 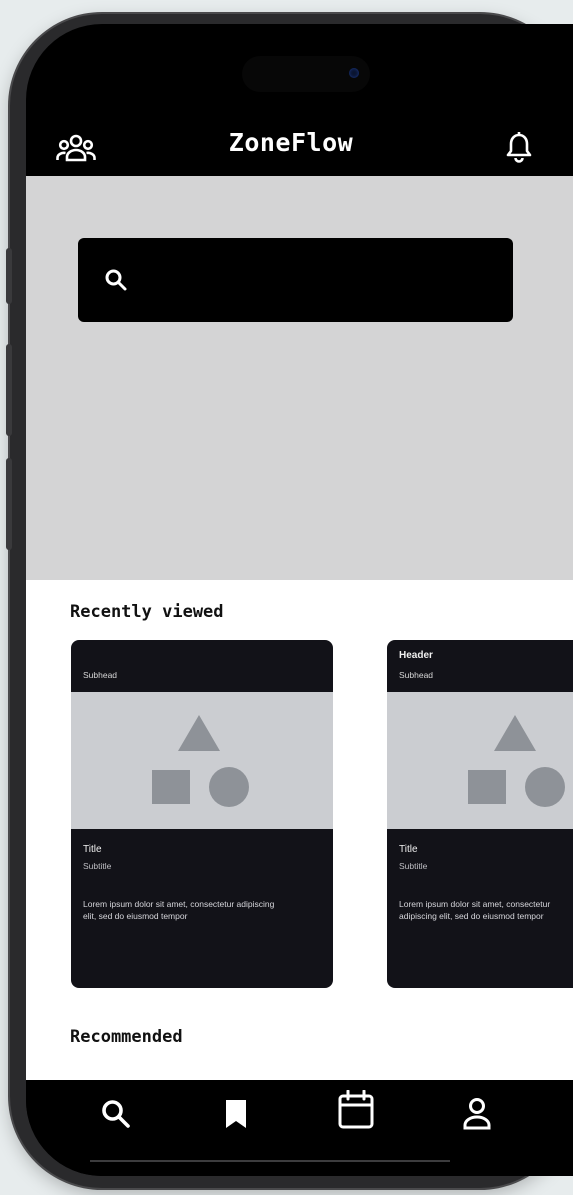 I want to click on side-button-volume-up, so click(x=9, y=390).